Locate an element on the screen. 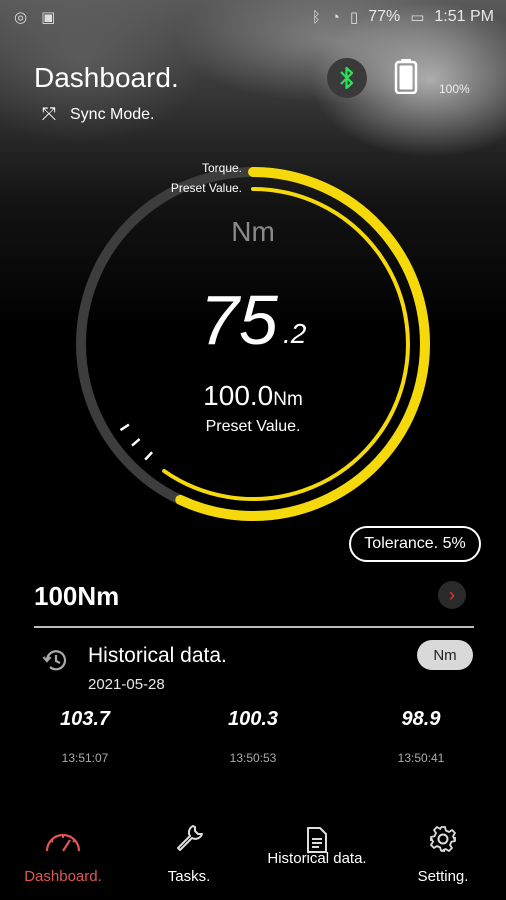  history-date: 2021-05-28 is located at coordinates (126, 684).